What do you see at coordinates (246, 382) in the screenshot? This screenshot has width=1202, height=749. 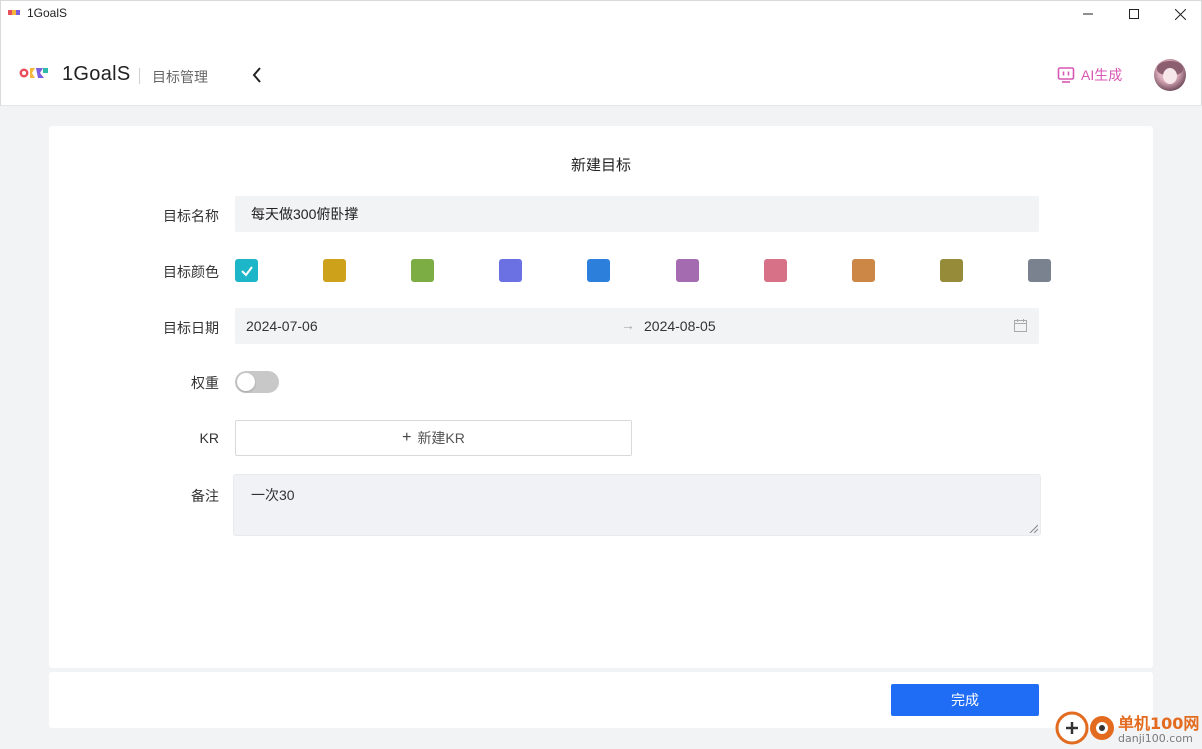 I see `toggle-knob` at bounding box center [246, 382].